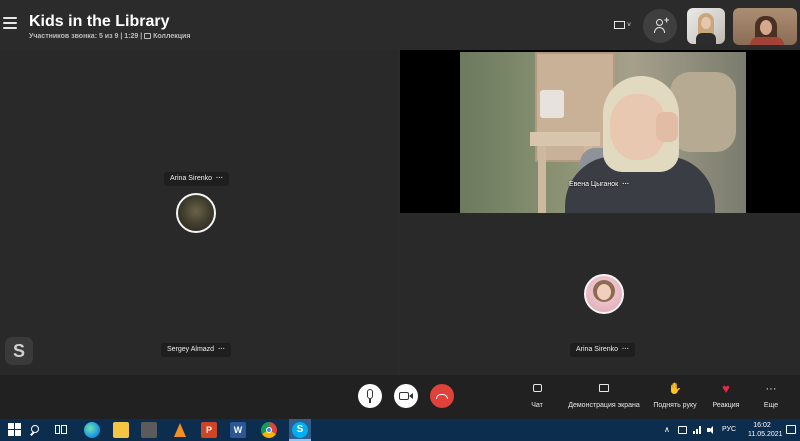 The image size is (800, 441). I want to click on hand-icon: ✋, so click(675, 389).